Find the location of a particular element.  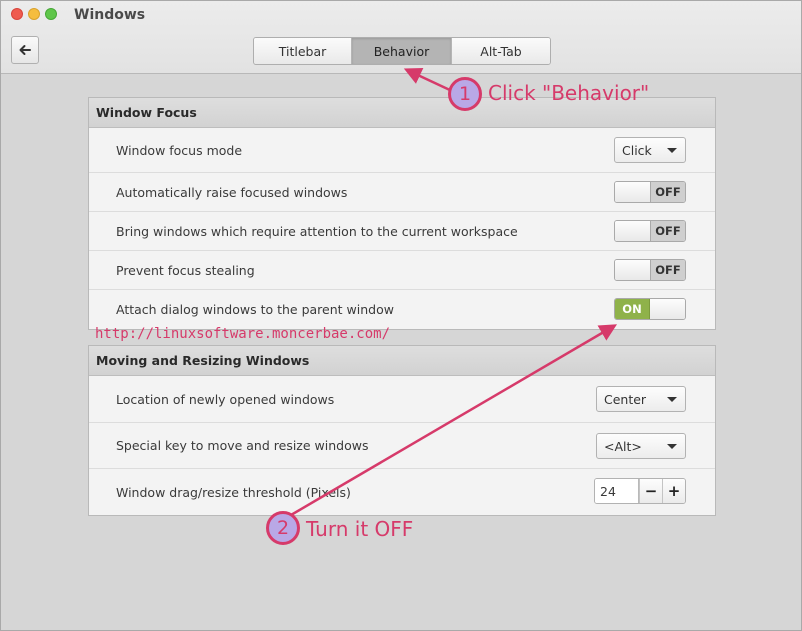

row-label: Special key to move and resize windows is located at coordinates (242, 445).